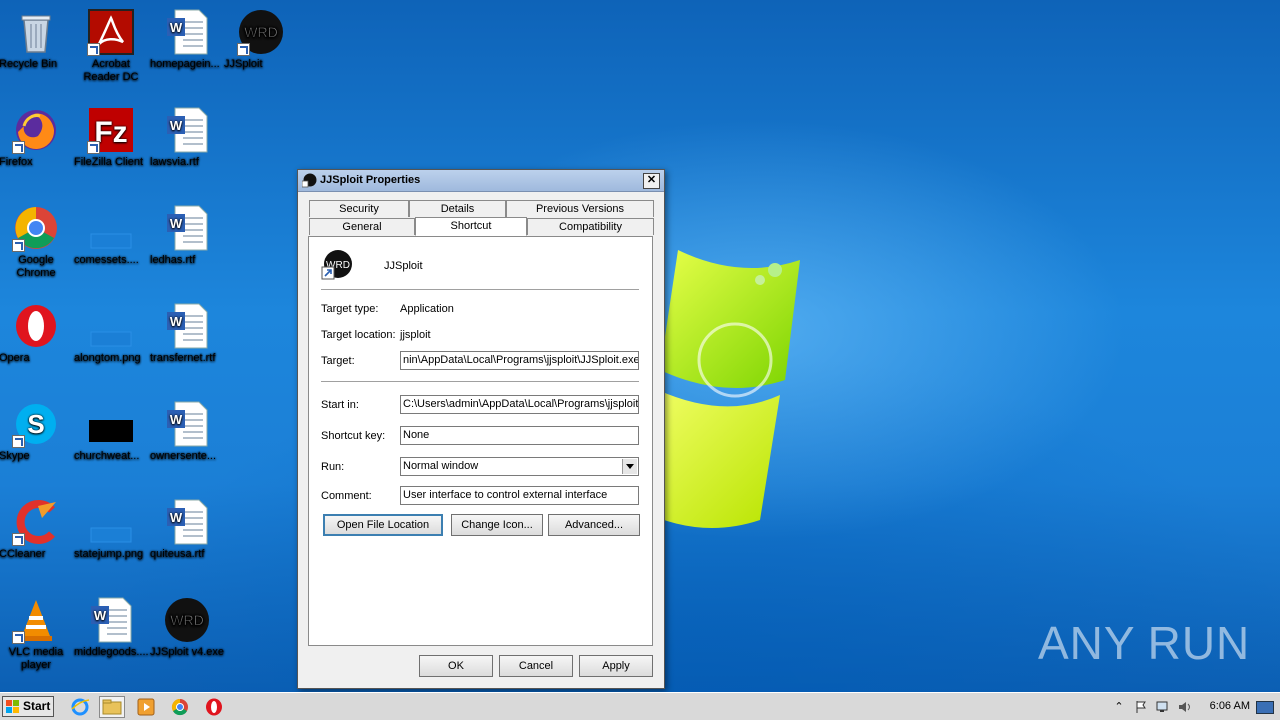  What do you see at coordinates (519, 435) in the screenshot?
I see `shortcut-key-field: None` at bounding box center [519, 435].